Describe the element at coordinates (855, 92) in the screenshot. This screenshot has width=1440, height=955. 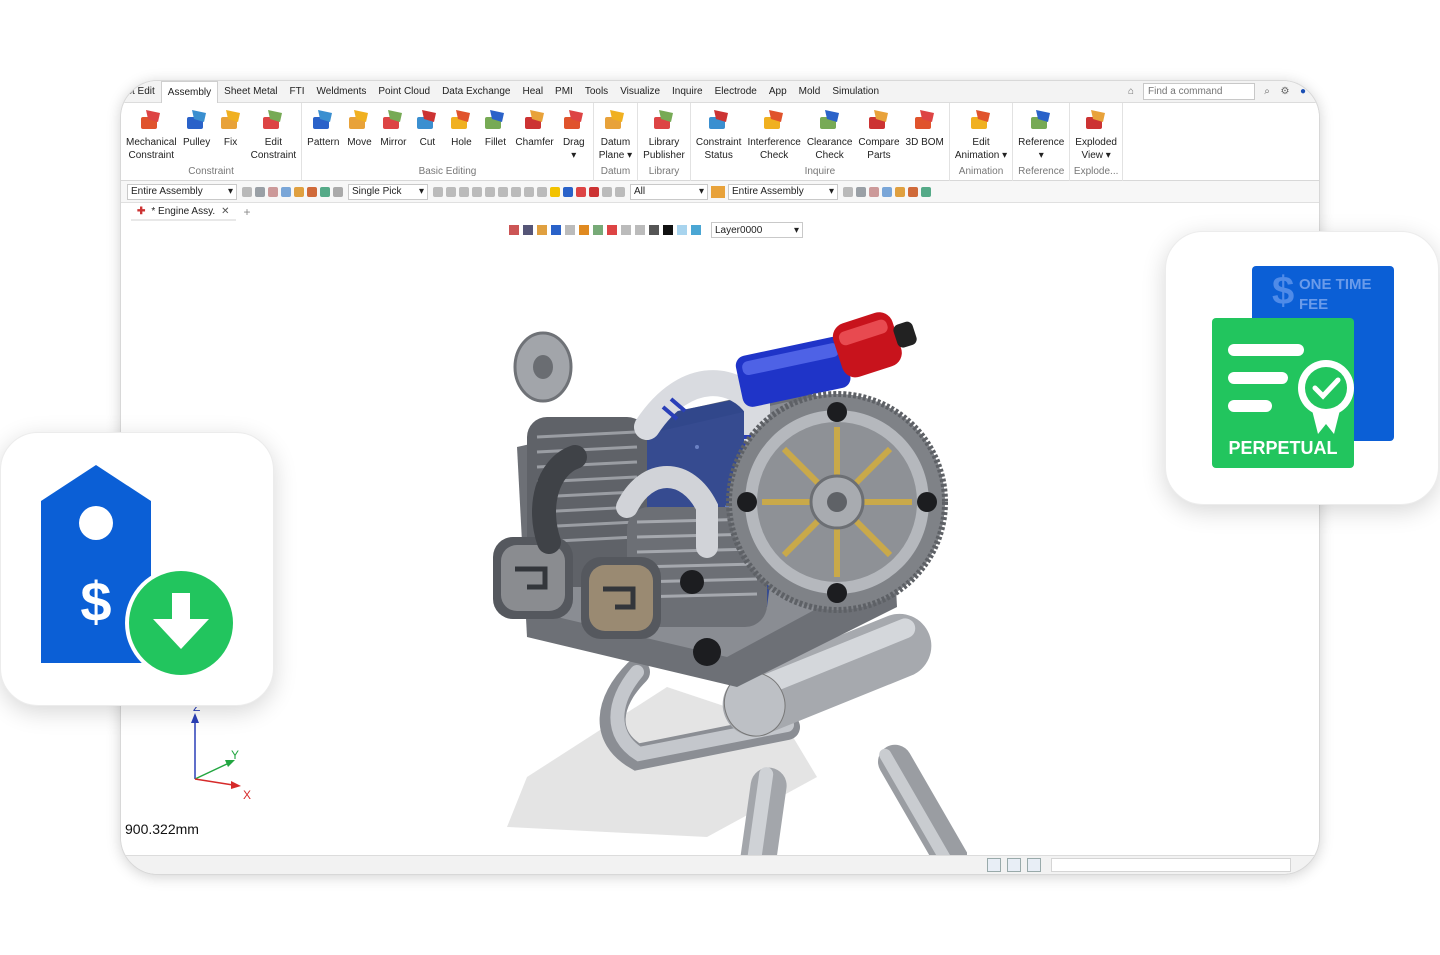
I see `menu-tab: Simulation` at that location.